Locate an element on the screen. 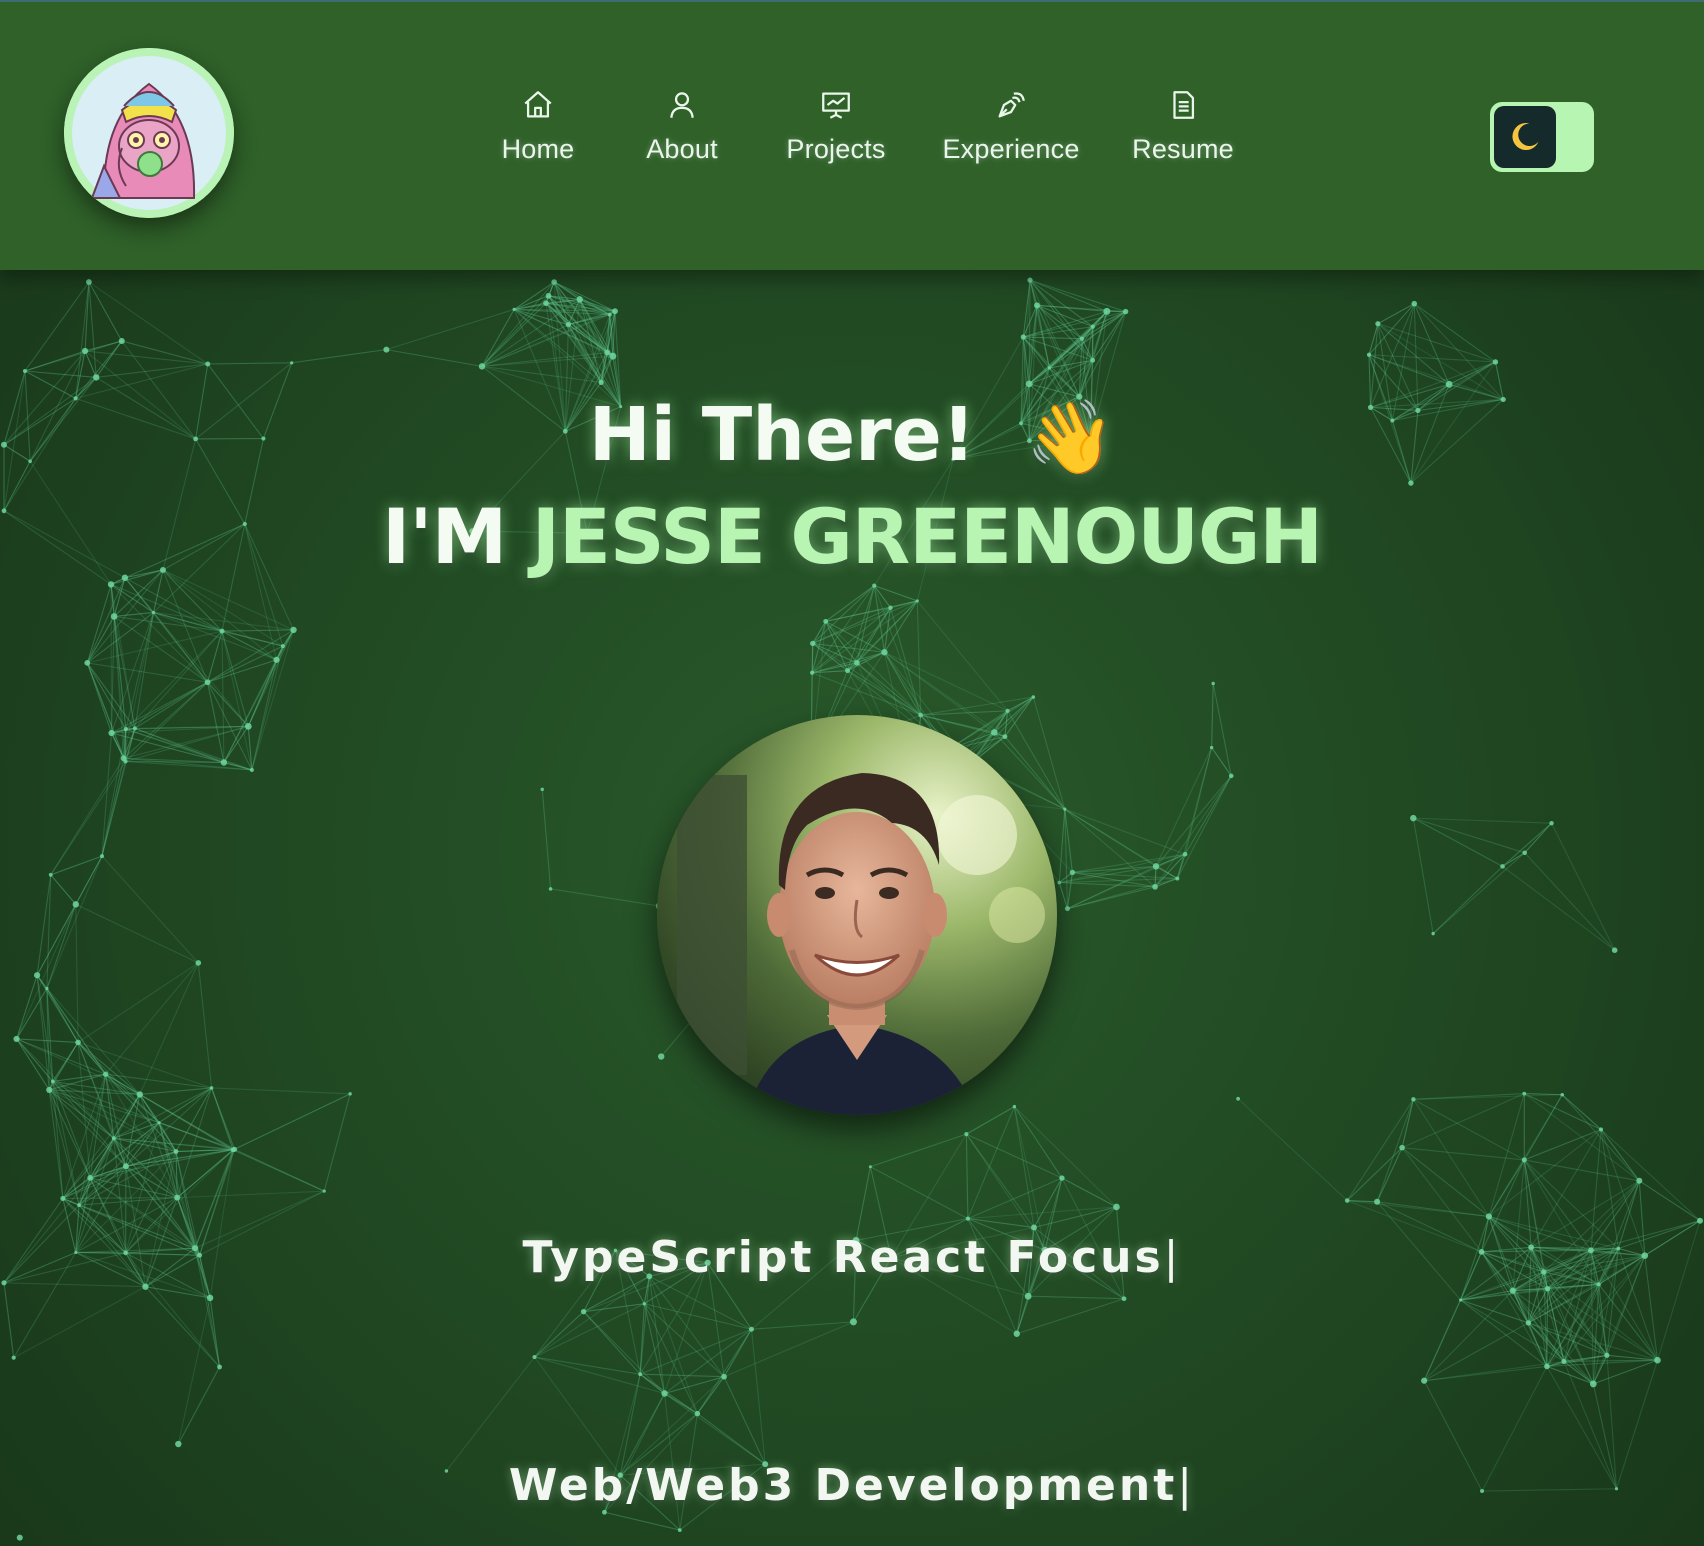 The width and height of the screenshot is (1704, 1546). nav-home: Home is located at coordinates (538, 126).